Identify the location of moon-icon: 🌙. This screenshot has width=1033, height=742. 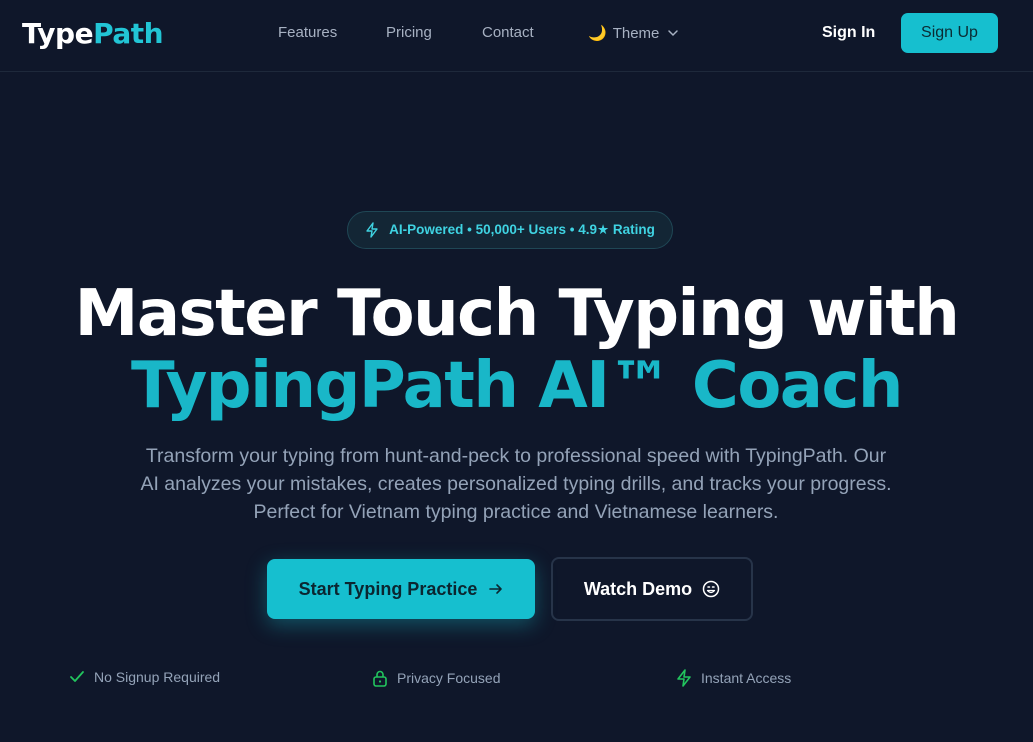
(597, 33).